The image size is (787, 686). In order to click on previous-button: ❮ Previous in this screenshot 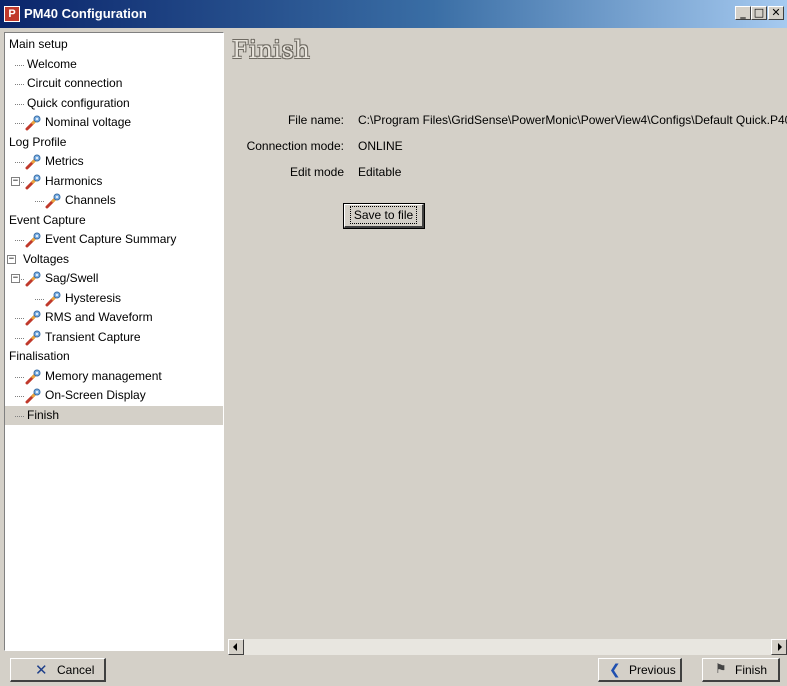, I will do `click(640, 670)`.